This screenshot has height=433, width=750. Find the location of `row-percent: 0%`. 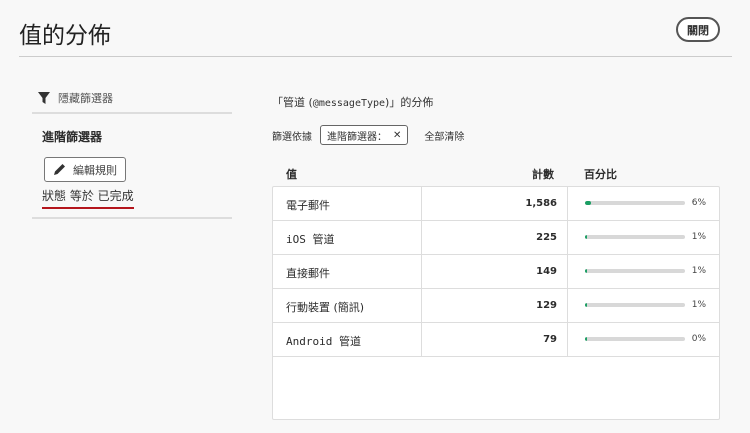

row-percent: 0% is located at coordinates (698, 339).